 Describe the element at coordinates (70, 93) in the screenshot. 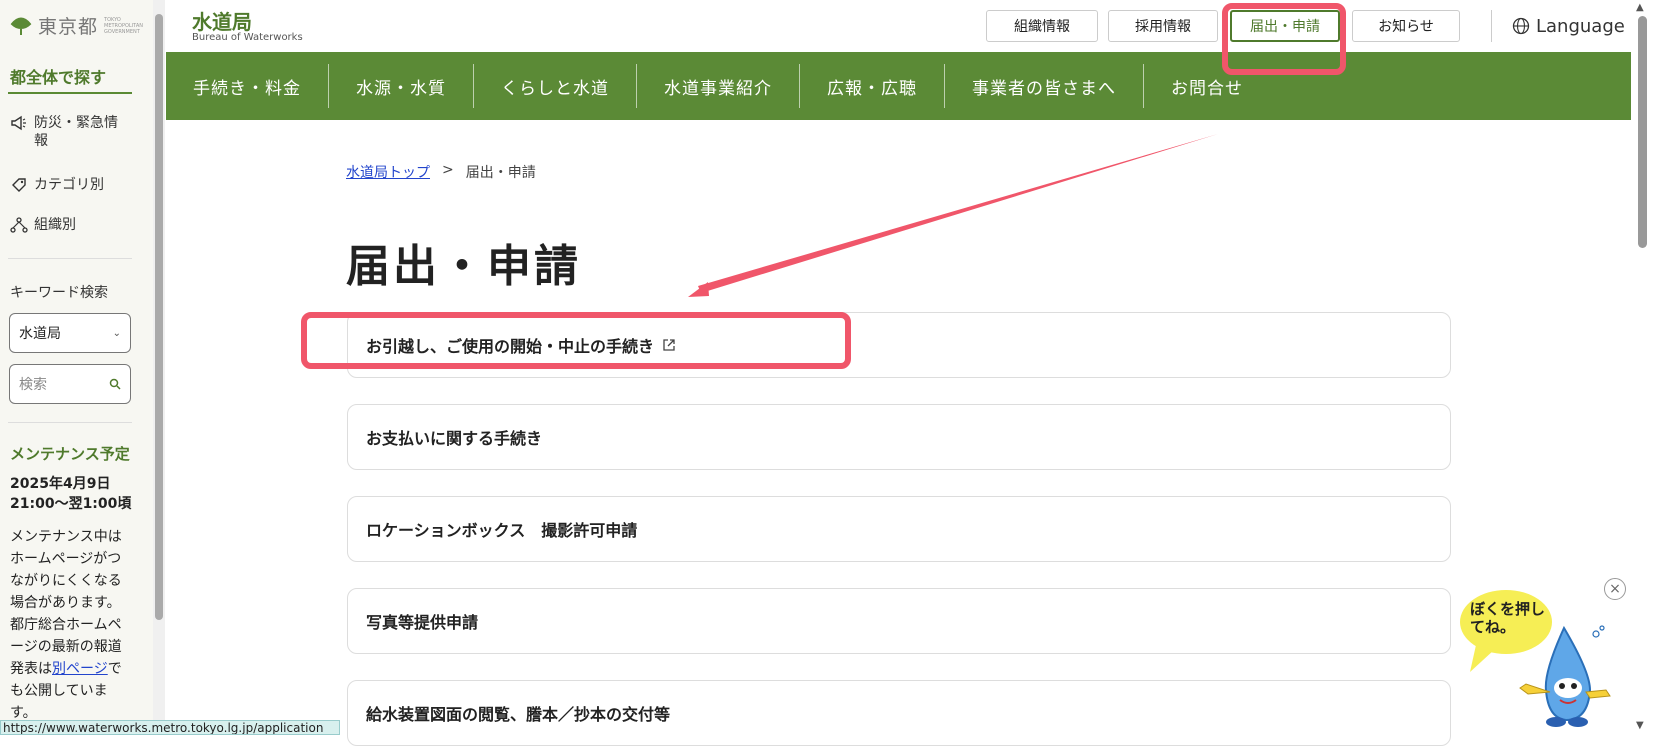

I see `sidebar-title-underline` at that location.